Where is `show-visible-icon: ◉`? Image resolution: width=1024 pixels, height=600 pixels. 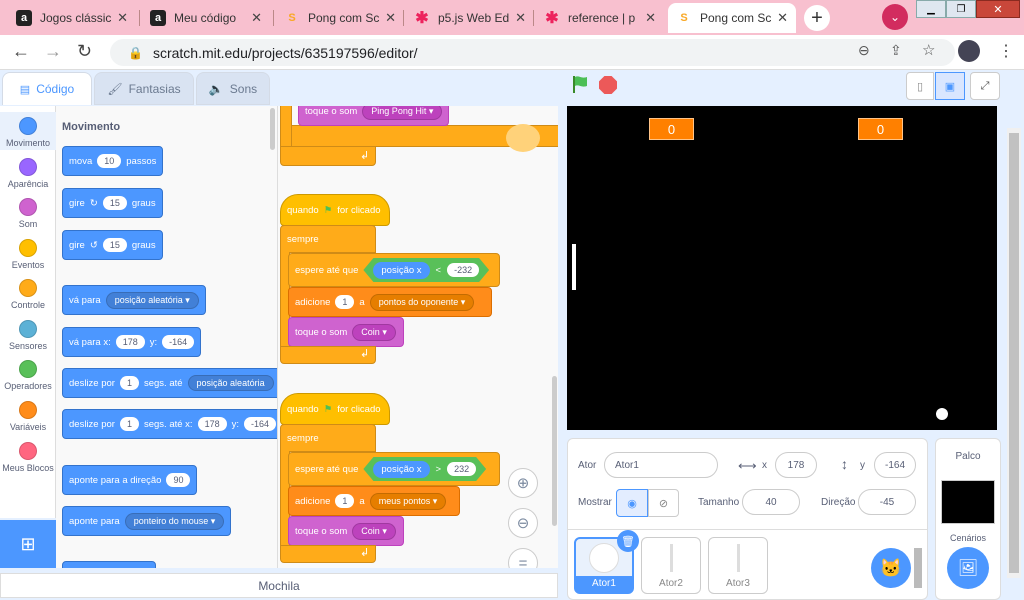
show-visible-icon: ◉ is located at coordinates (632, 503).